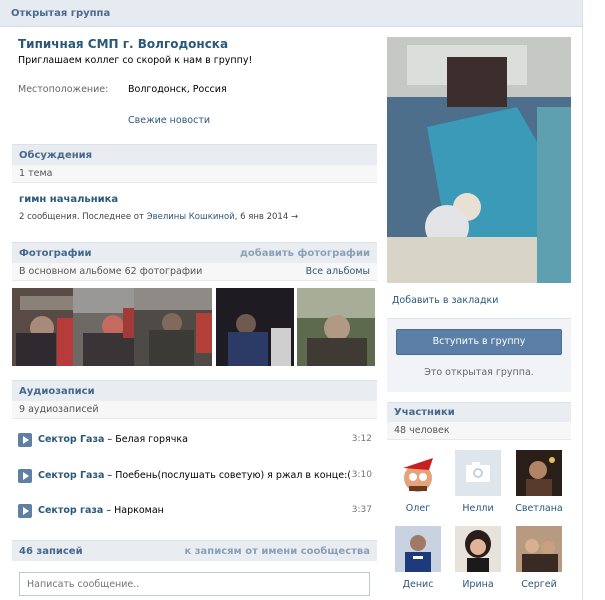  Describe the element at coordinates (57, 391) in the screenshot. I see `audio-title: Аудиозаписи` at that location.